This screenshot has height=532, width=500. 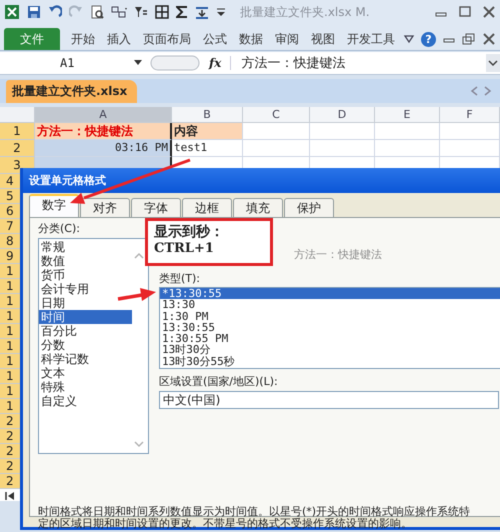 I want to click on category-item: 分数, so click(x=85, y=345).